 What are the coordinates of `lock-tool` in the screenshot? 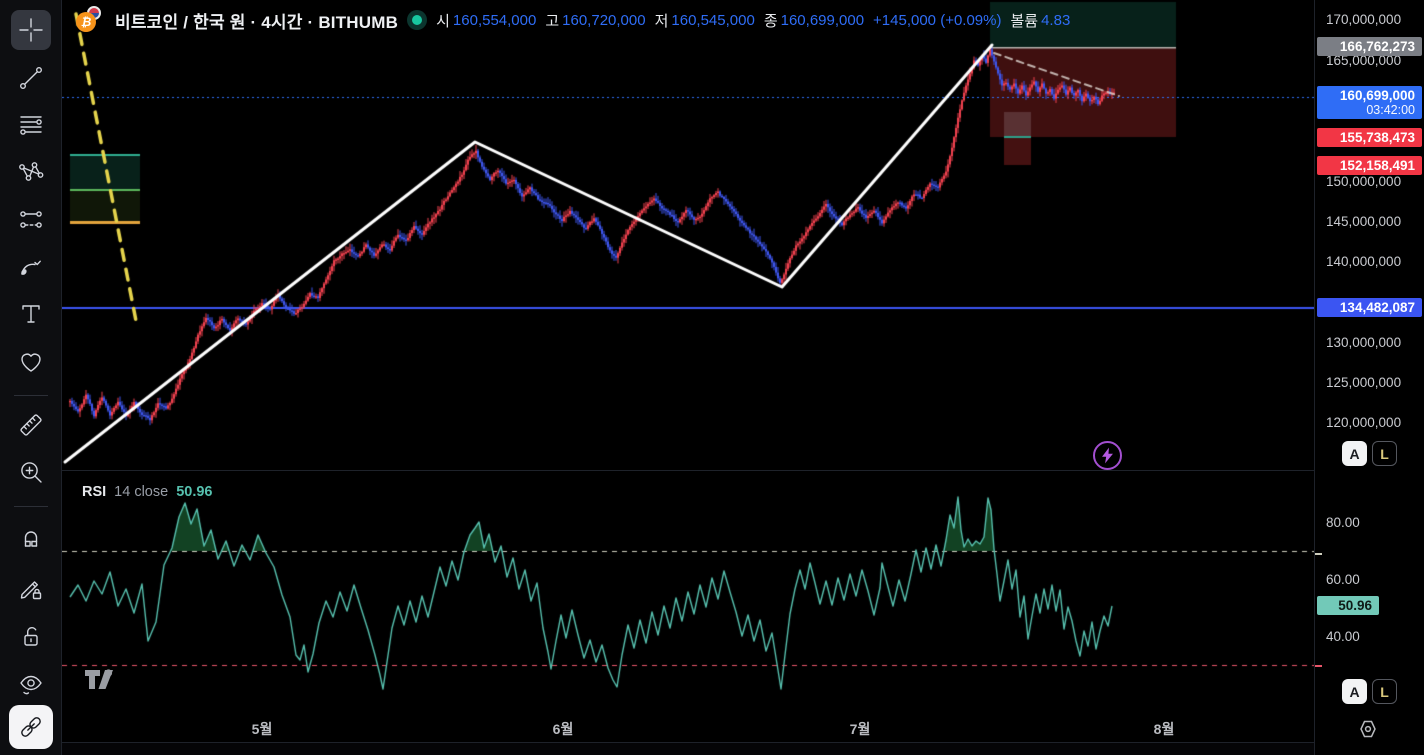 It's located at (31, 637).